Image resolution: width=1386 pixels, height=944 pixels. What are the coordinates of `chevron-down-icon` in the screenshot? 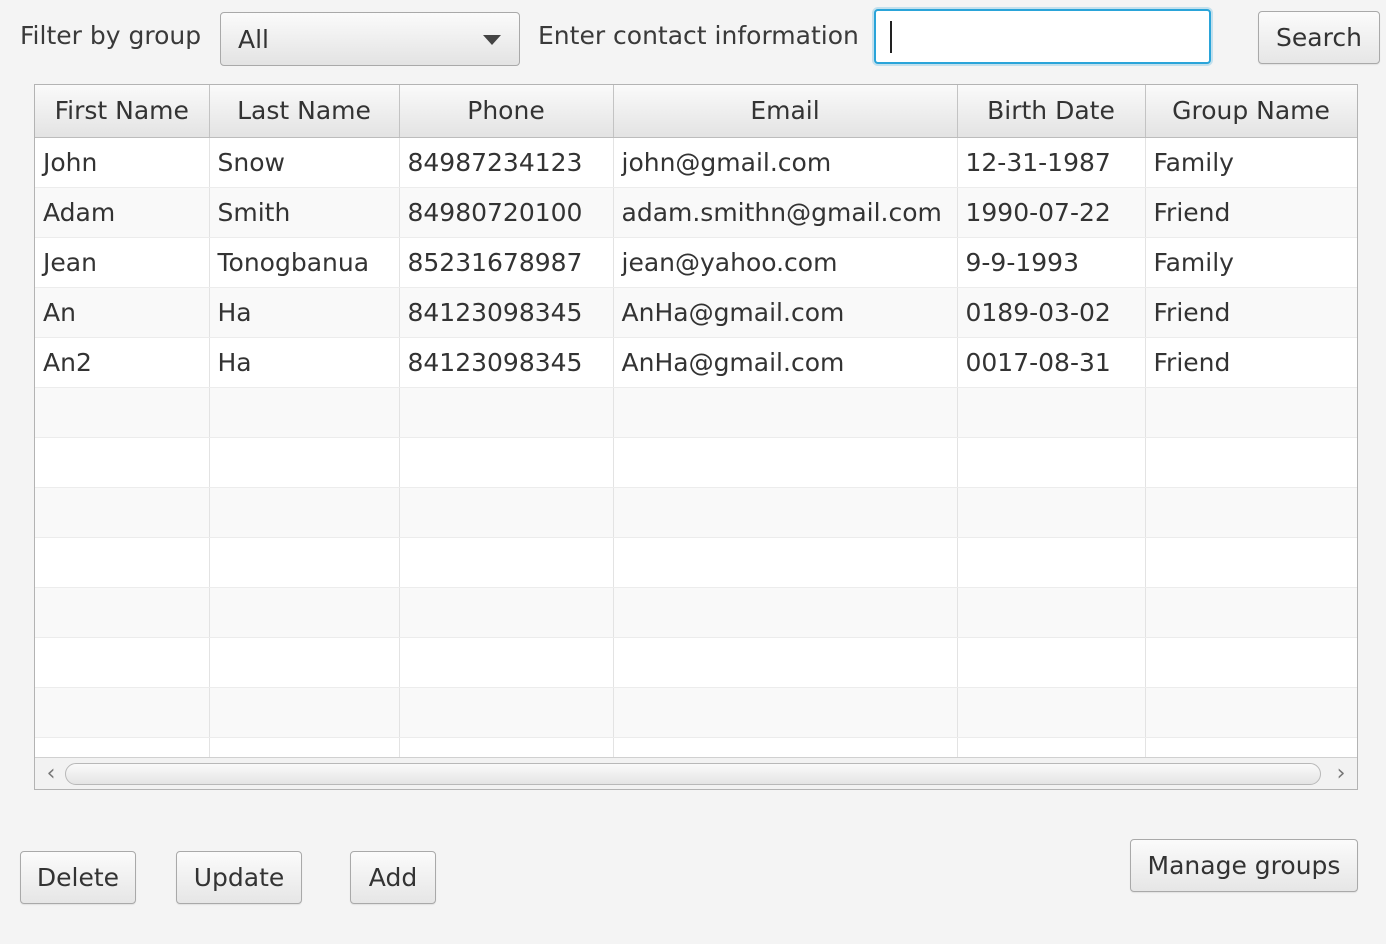 It's located at (492, 40).